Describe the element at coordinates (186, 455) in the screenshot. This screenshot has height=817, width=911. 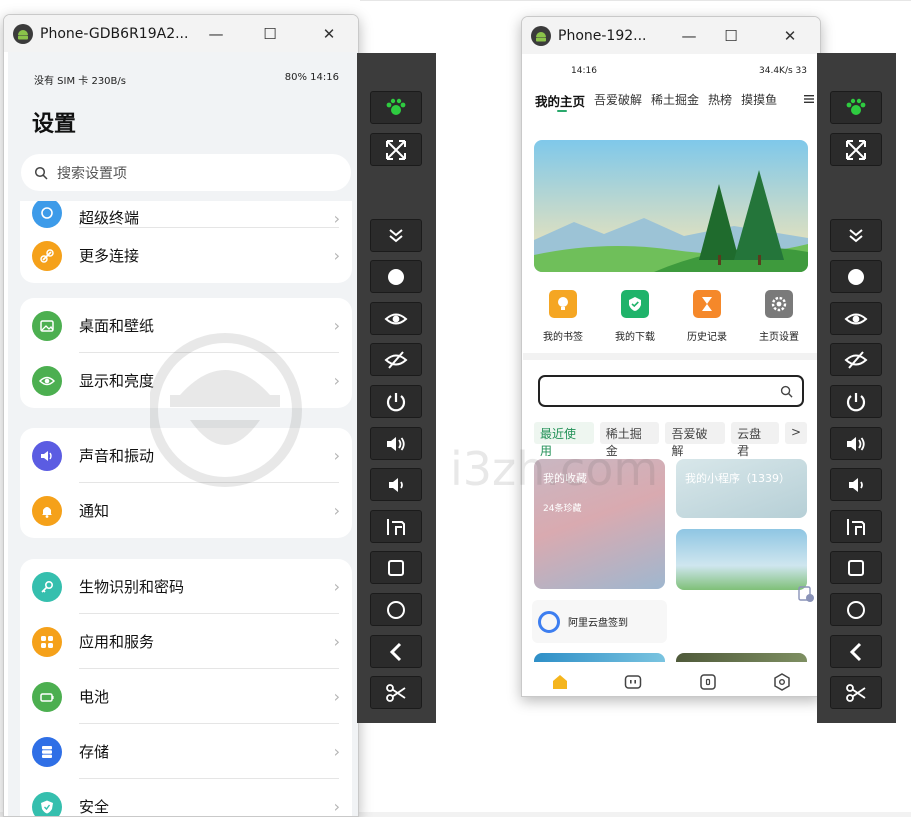
I see `settings-item: 声音和振动 ›` at that location.